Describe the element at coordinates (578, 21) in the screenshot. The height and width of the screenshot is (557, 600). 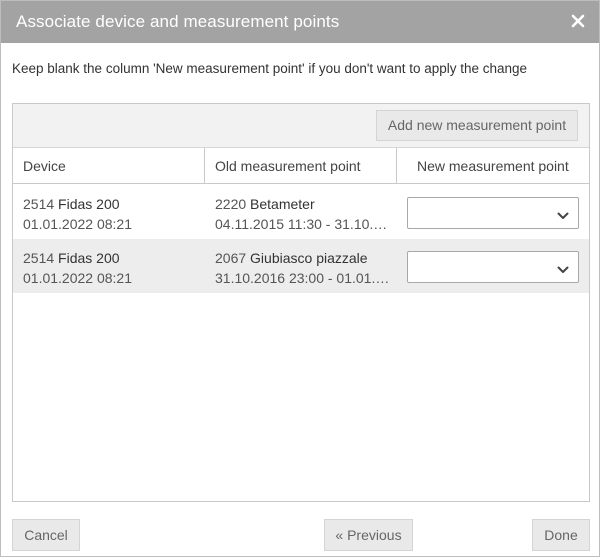
I see `close-icon` at that location.